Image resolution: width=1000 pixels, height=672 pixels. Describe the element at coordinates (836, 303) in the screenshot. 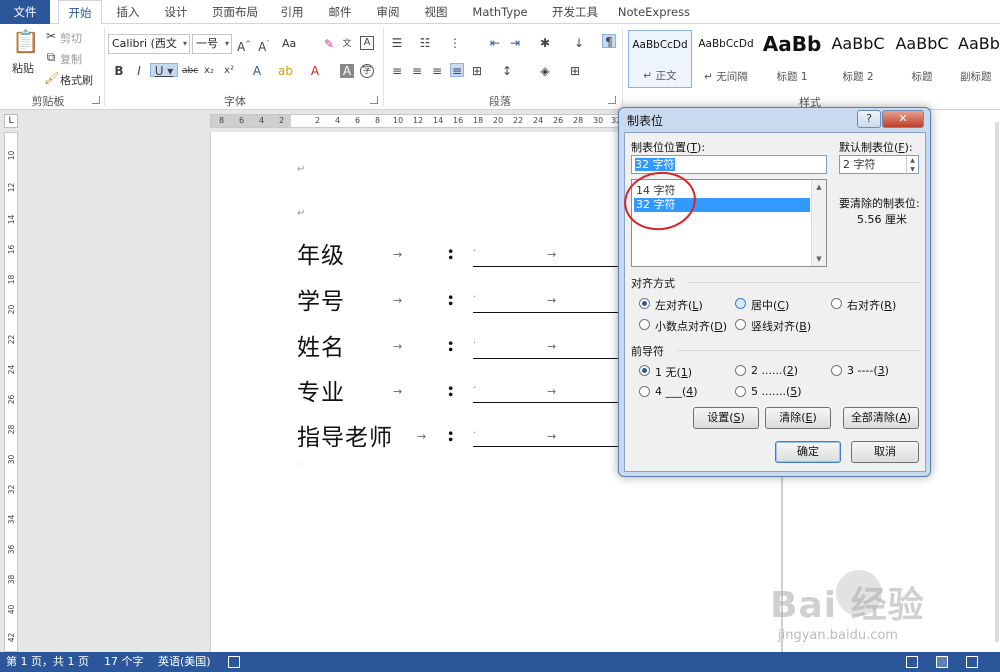

I see `align-right-radio` at that location.